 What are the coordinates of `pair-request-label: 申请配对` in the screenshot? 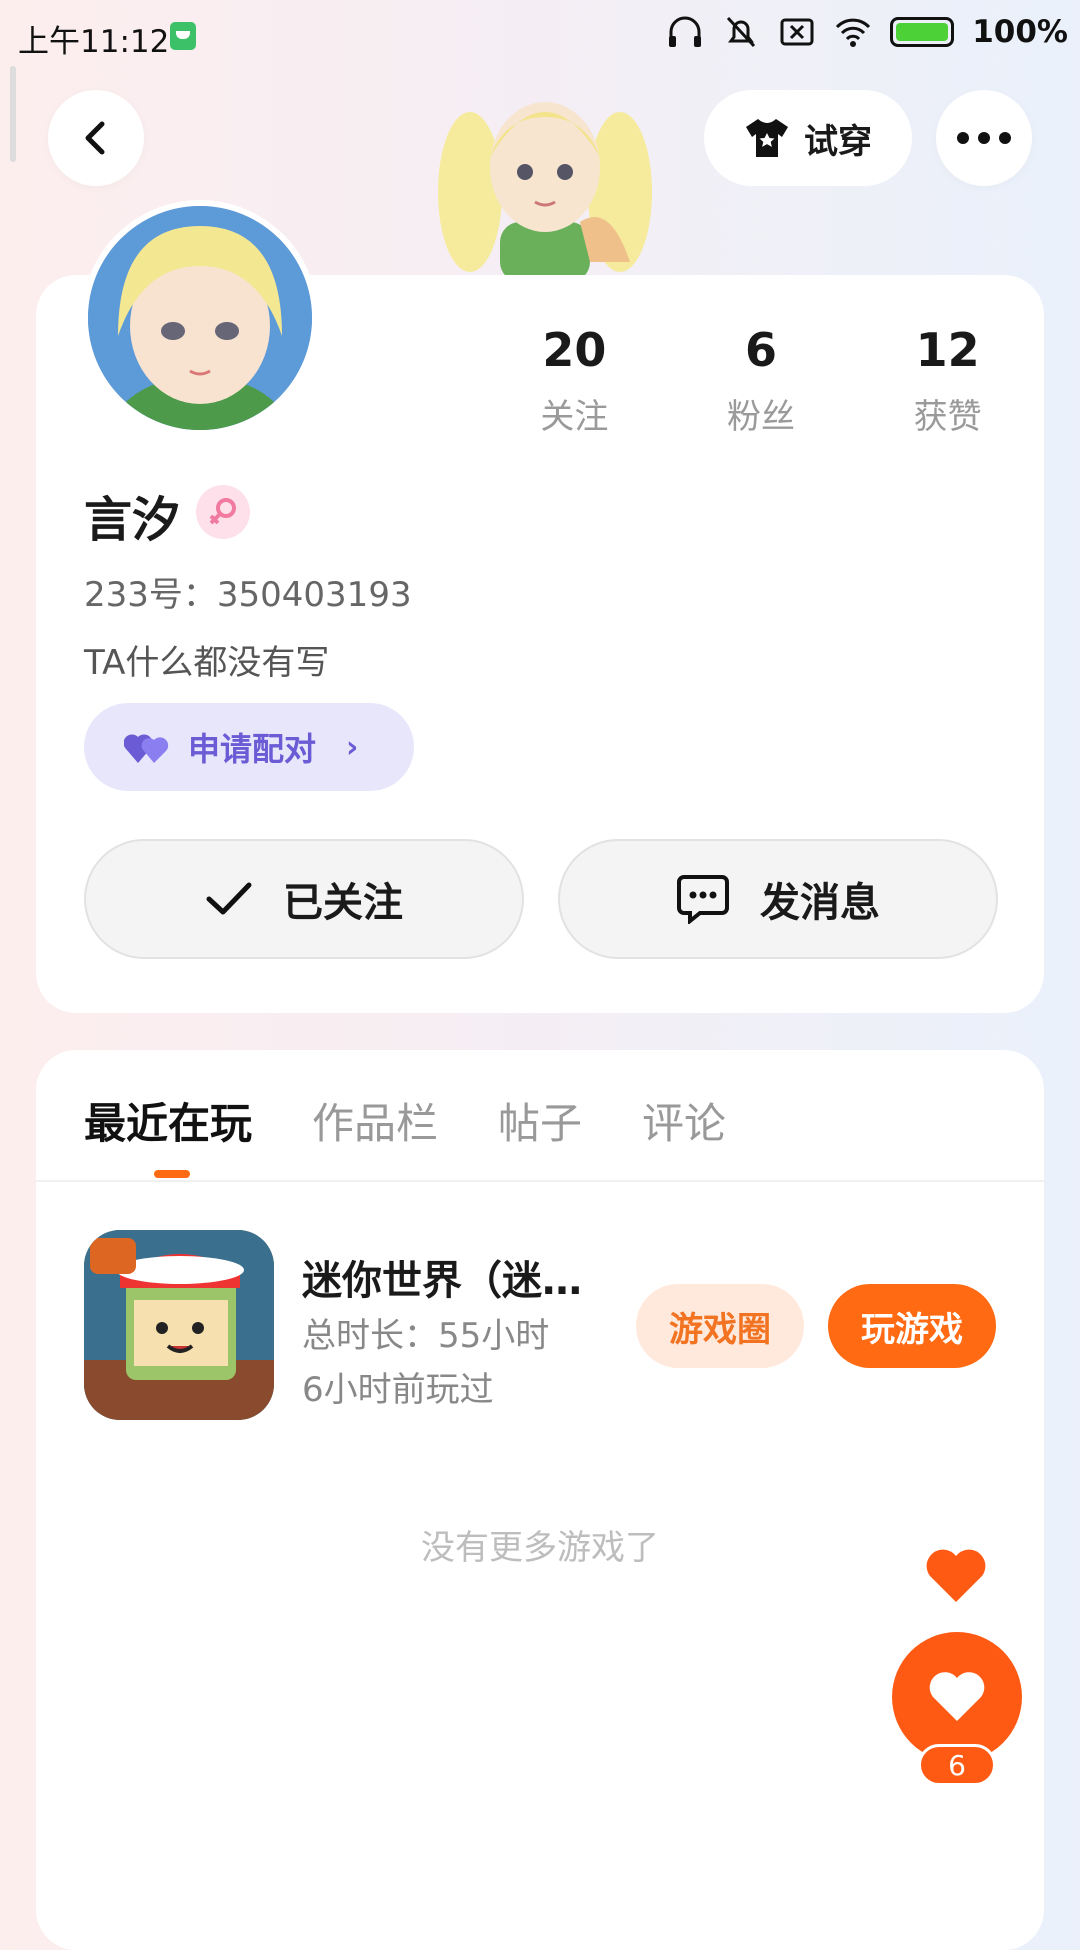 It's located at (252, 749).